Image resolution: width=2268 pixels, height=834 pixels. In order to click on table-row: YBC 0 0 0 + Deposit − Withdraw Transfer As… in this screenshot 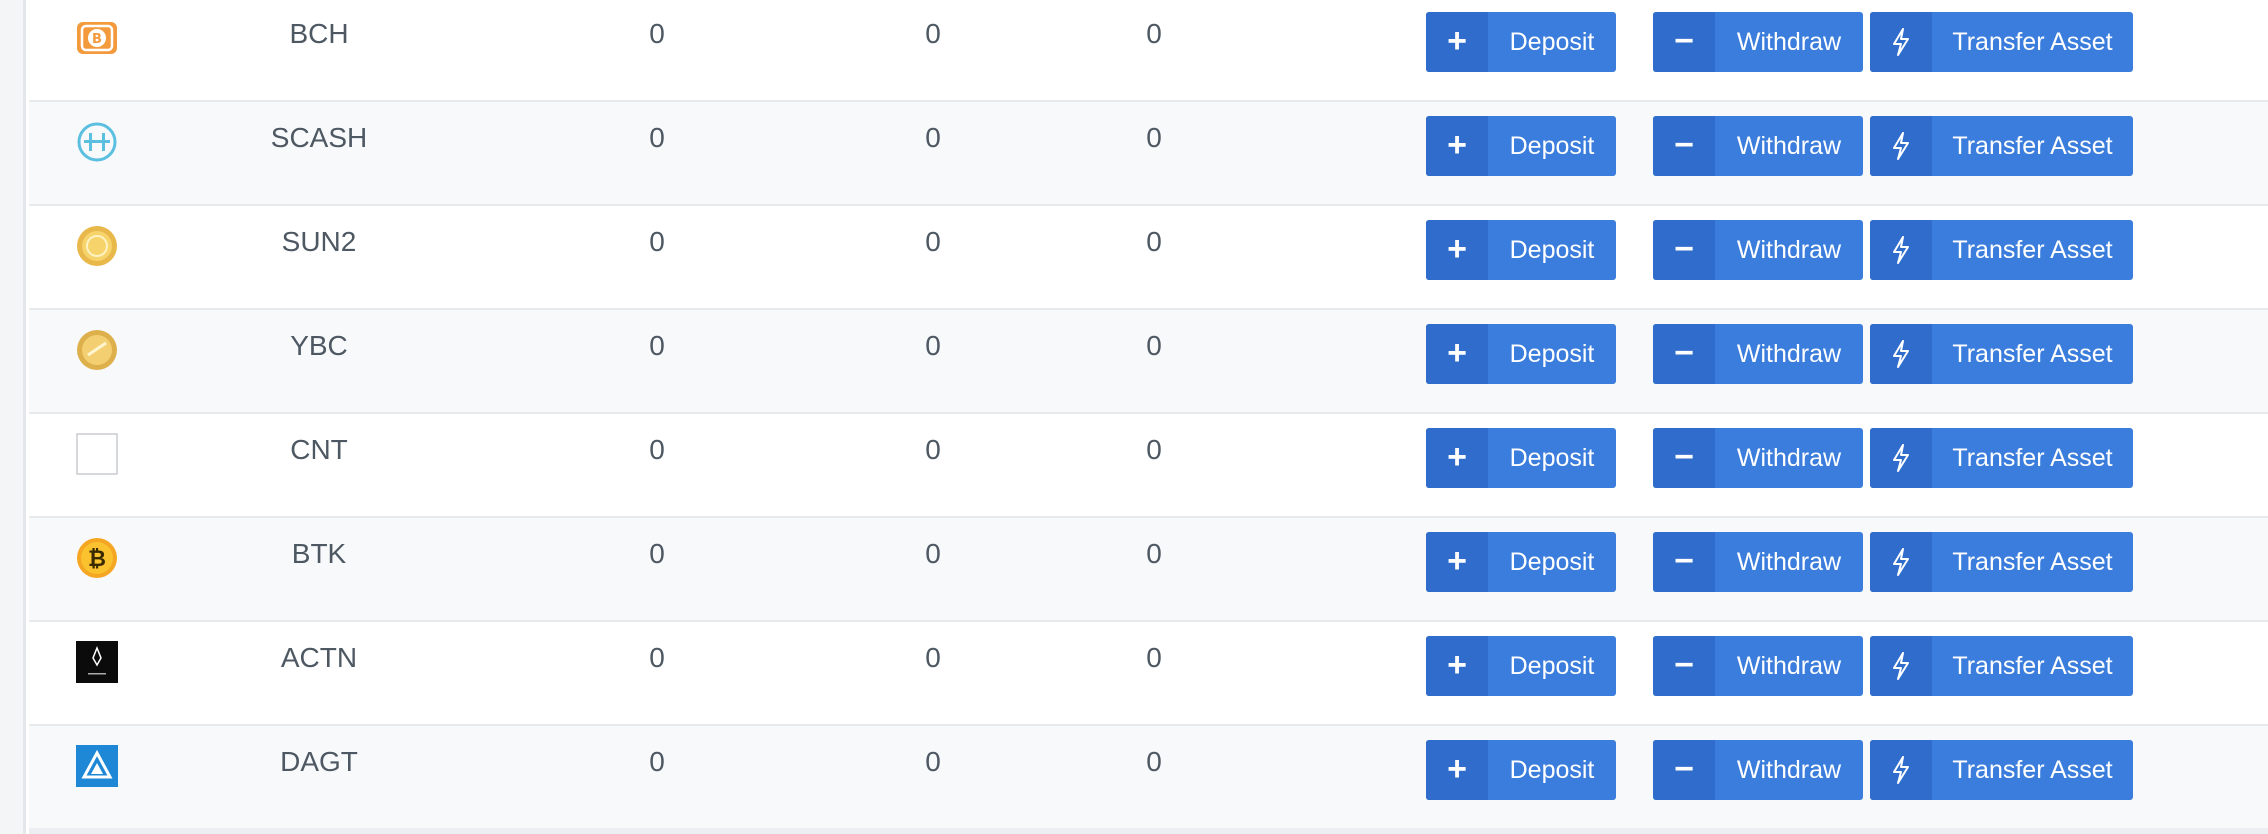, I will do `click(1148, 362)`.